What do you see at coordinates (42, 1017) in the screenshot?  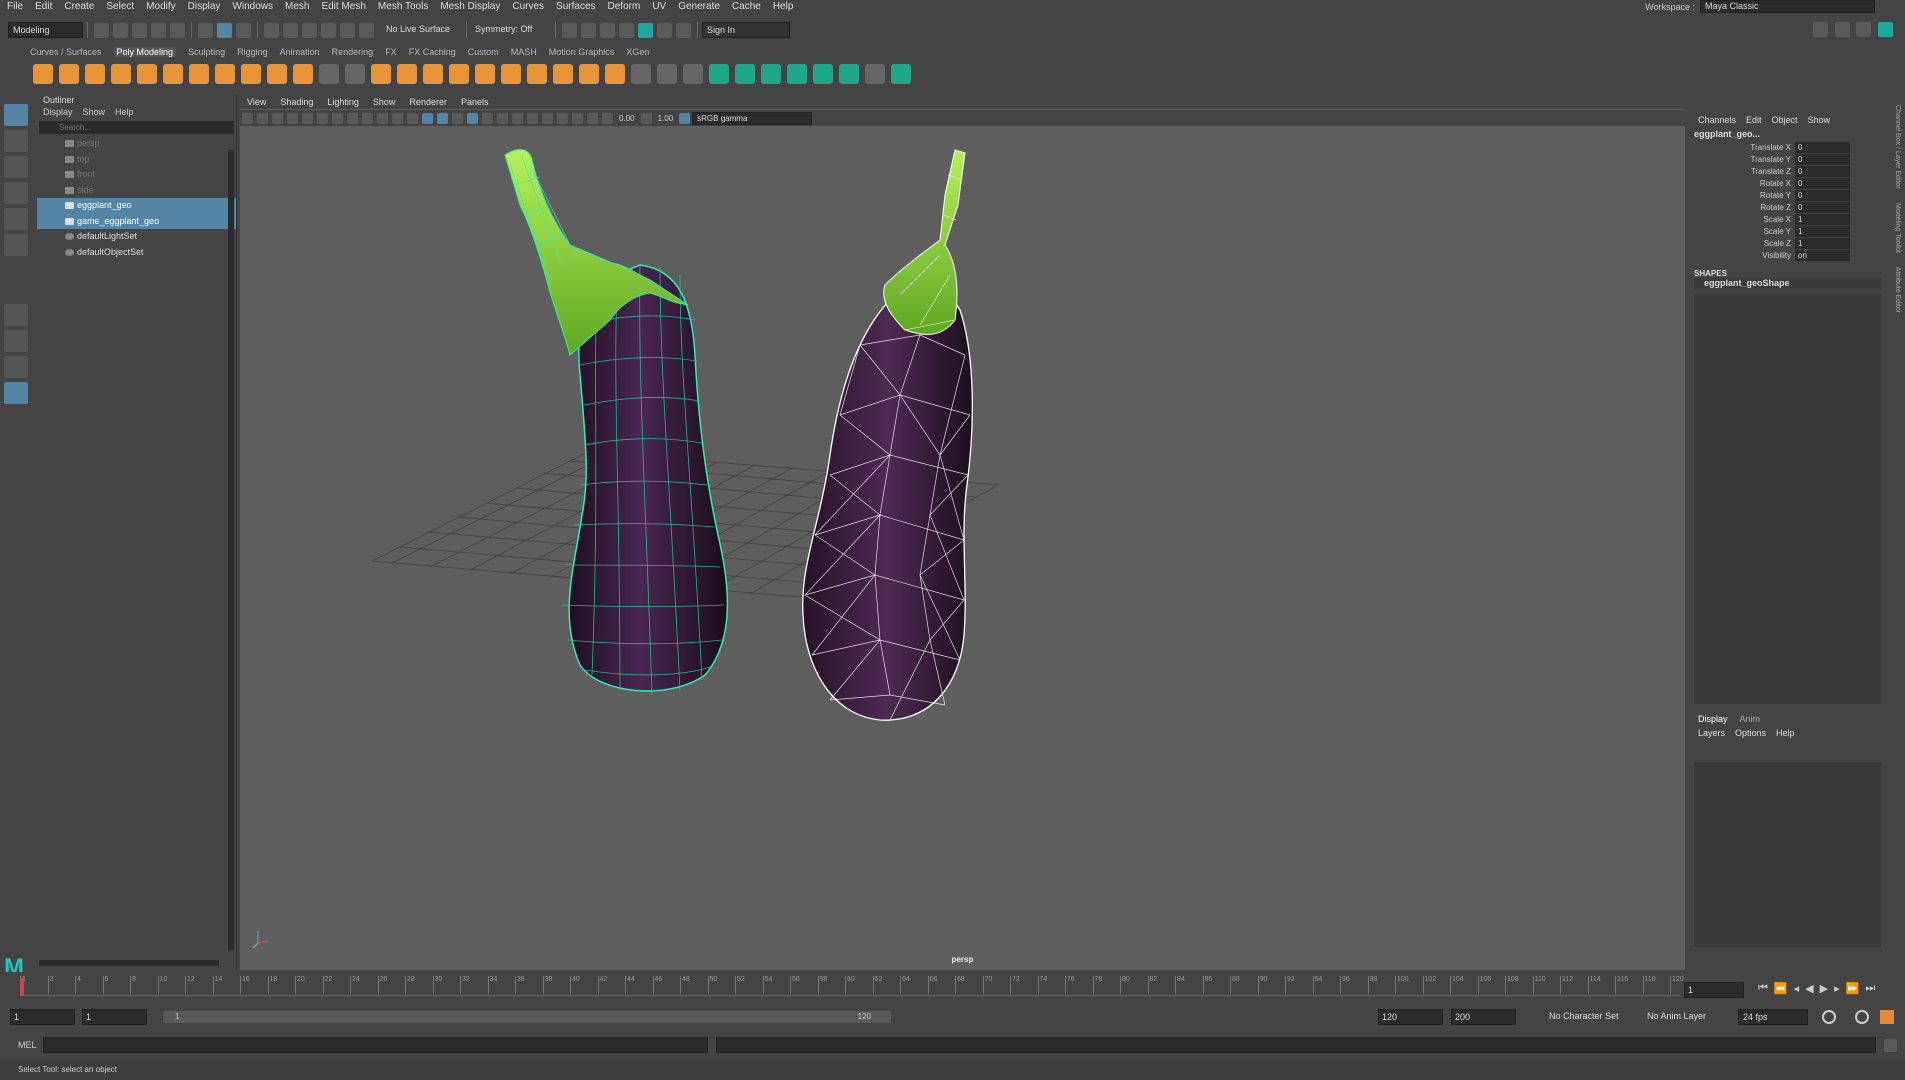 I see `animation-start-field: 1` at bounding box center [42, 1017].